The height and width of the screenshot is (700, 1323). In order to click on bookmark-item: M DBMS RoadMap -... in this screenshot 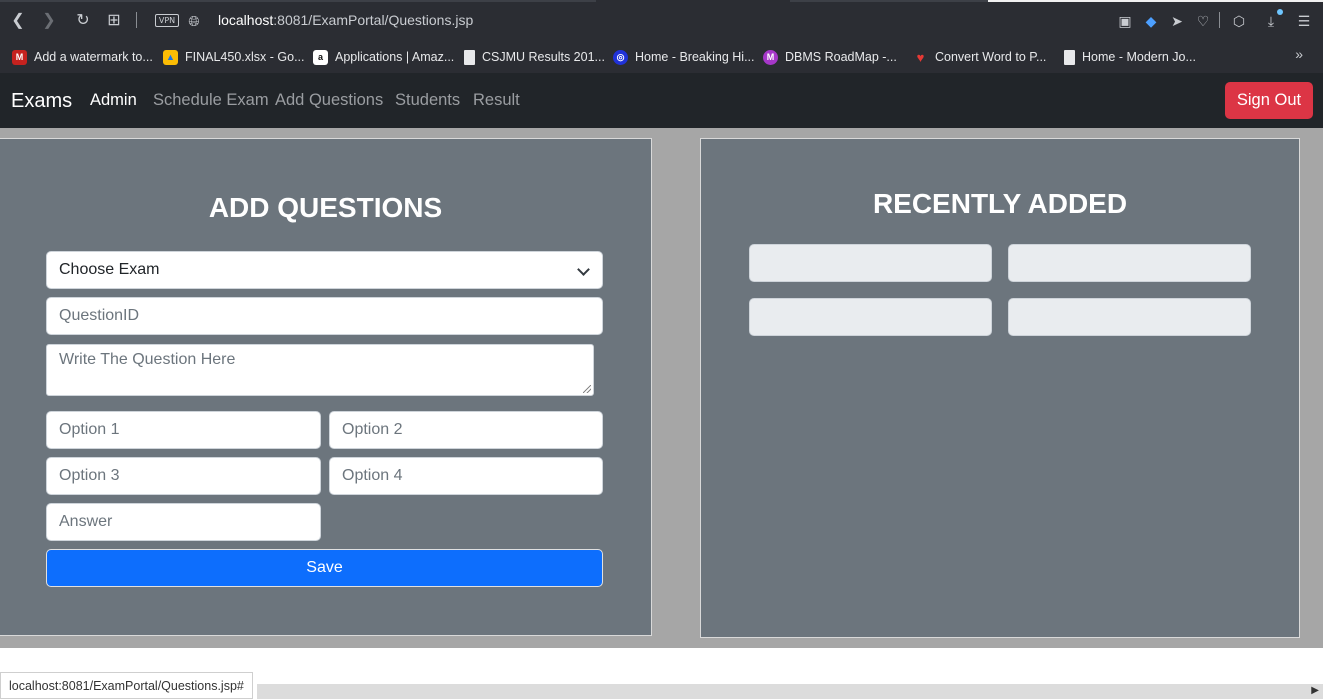, I will do `click(830, 57)`.